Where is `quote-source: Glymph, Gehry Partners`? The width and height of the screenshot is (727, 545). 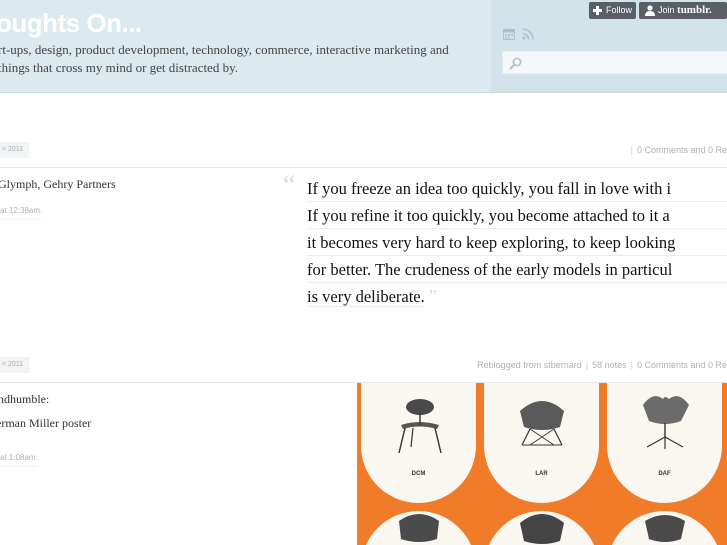 quote-source: Glymph, Gehry Partners is located at coordinates (58, 184).